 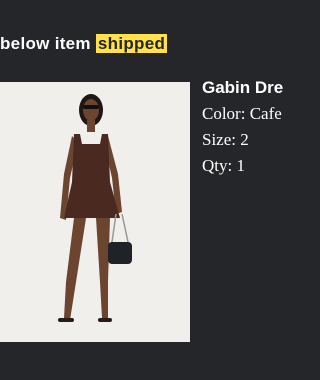 What do you see at coordinates (45, 43) in the screenshot?
I see `headline-text: below item` at bounding box center [45, 43].